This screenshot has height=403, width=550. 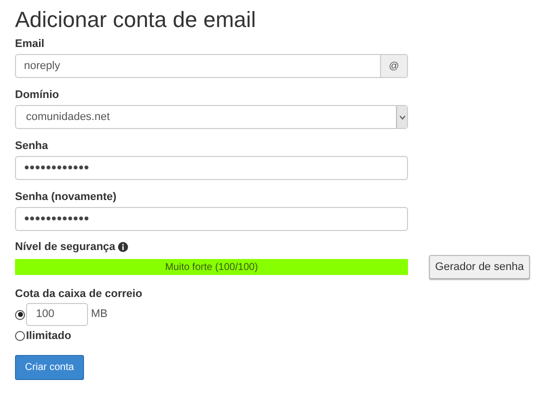 I want to click on password-generator-button: Gerador de senha, so click(x=479, y=267).